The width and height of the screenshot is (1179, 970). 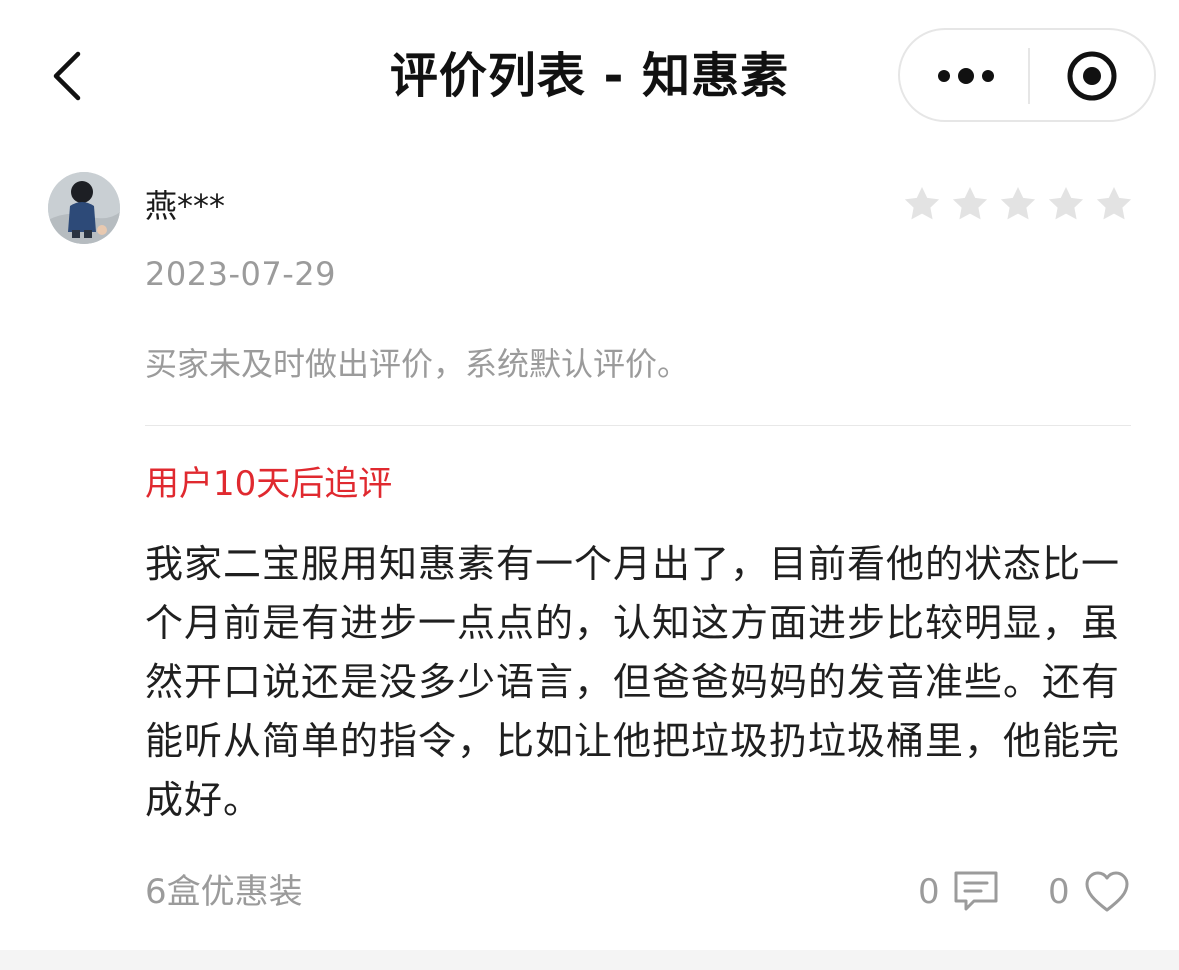 I want to click on package-spec: 6盒优惠装, so click(x=224, y=892).